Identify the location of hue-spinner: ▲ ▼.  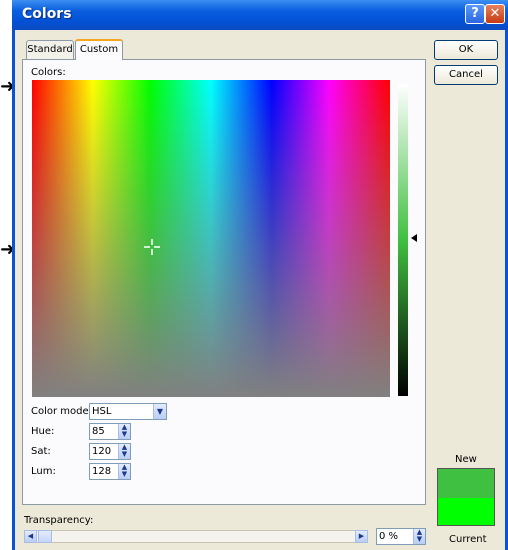
(124, 431).